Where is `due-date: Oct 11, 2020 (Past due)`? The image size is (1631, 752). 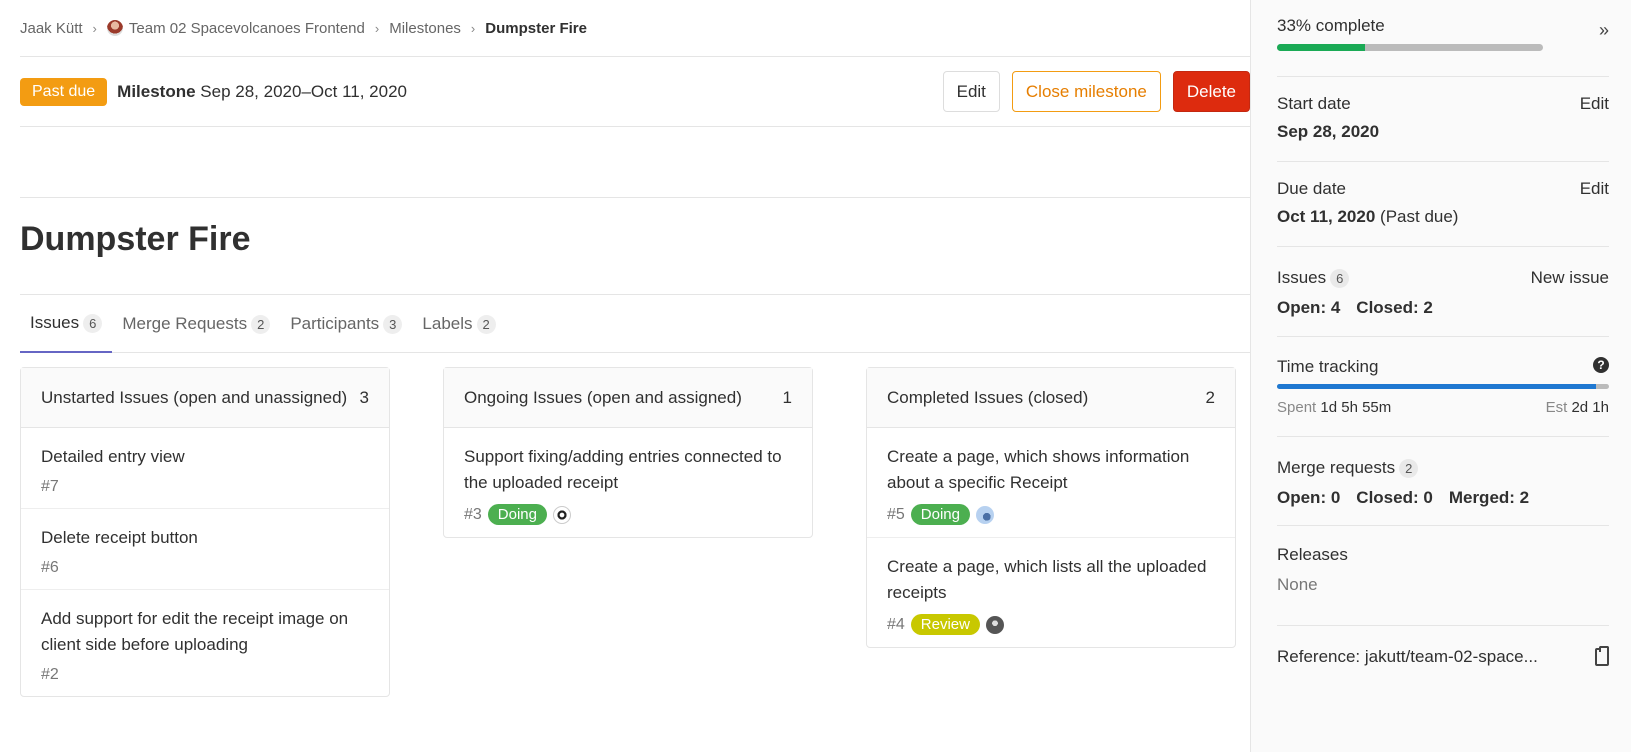 due-date: Oct 11, 2020 (Past due) is located at coordinates (1443, 217).